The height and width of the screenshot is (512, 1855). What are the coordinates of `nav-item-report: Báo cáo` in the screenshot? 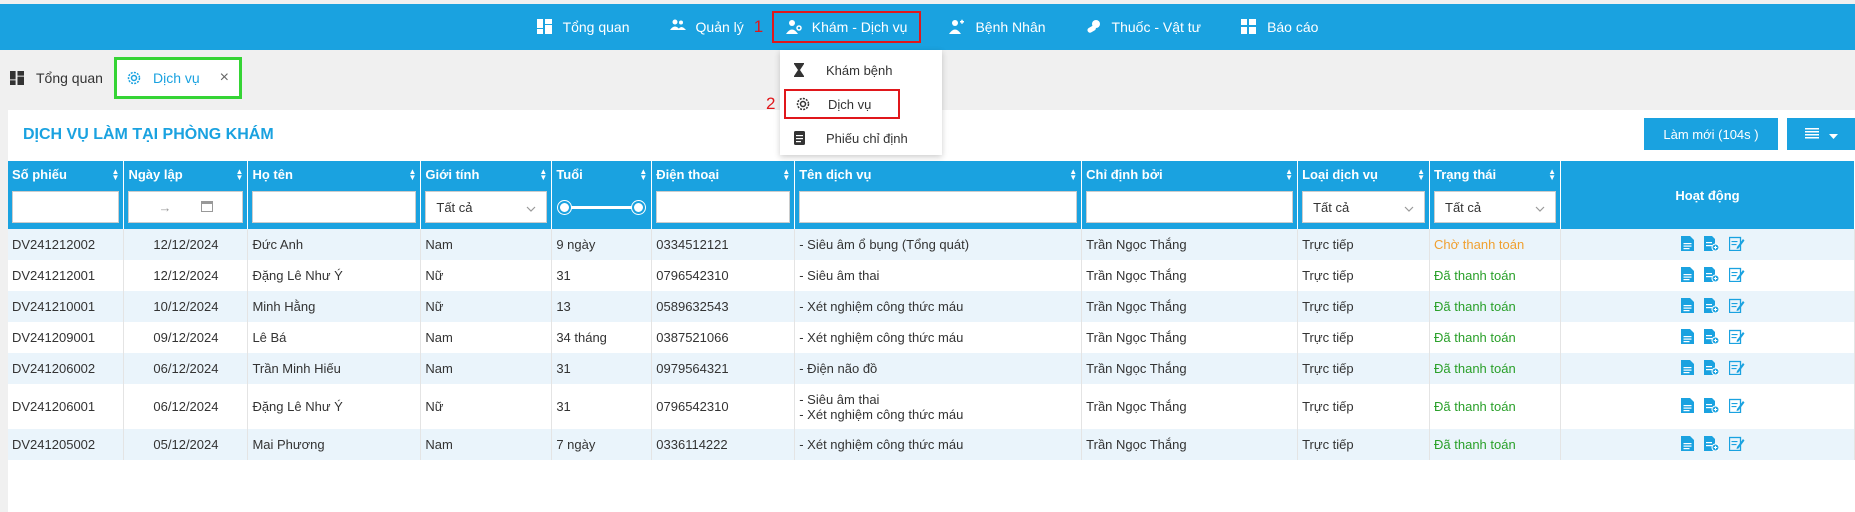 It's located at (1279, 27).